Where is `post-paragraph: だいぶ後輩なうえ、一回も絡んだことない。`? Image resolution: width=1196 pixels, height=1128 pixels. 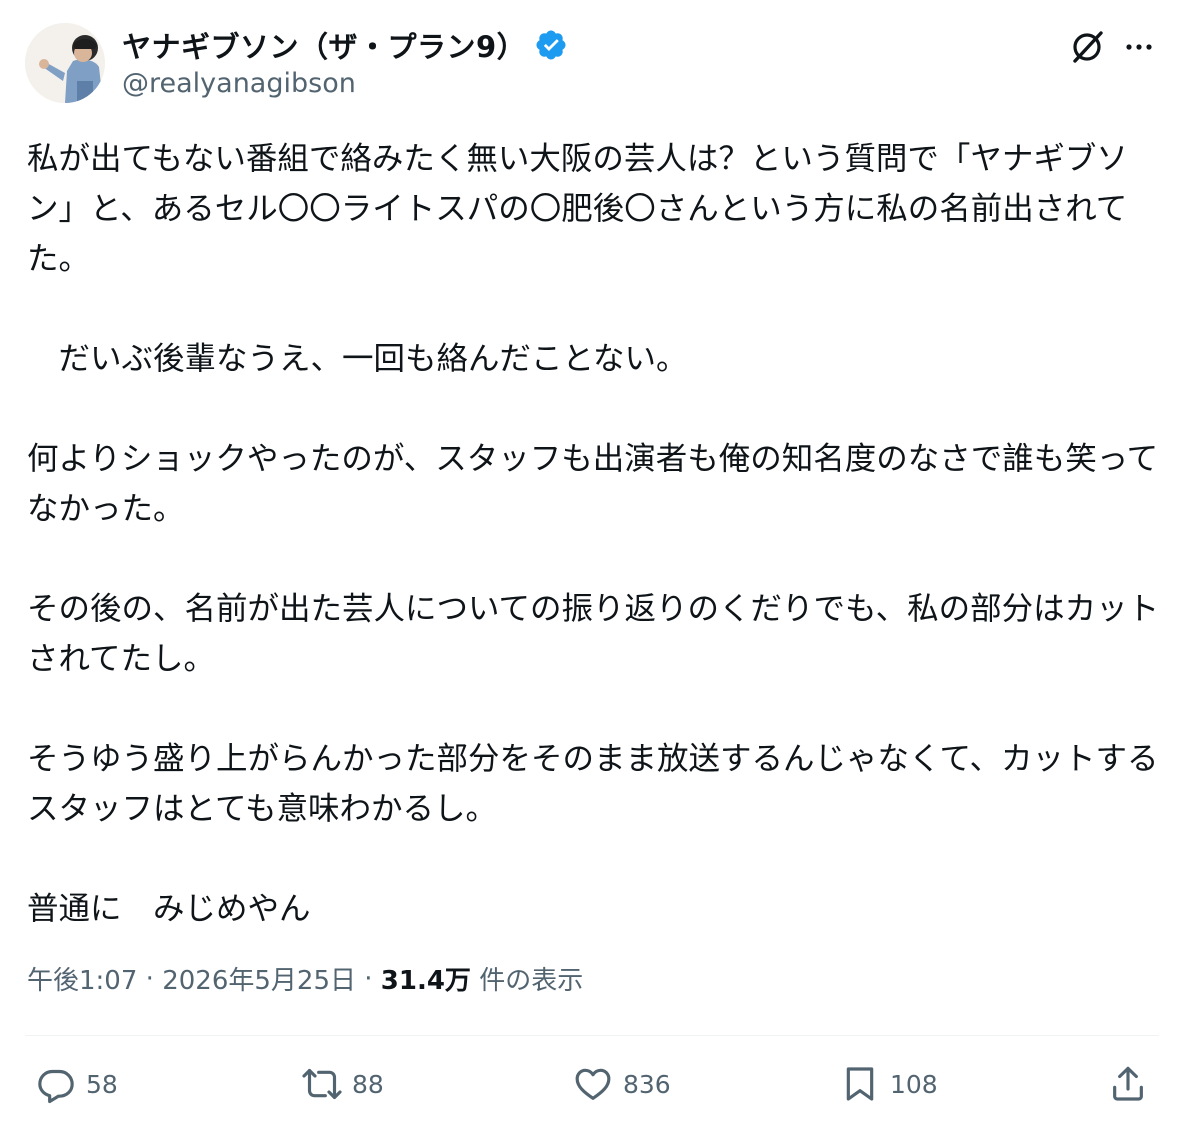 post-paragraph: だいぶ後輩なうえ、一回も絡んだことない。 is located at coordinates (357, 359).